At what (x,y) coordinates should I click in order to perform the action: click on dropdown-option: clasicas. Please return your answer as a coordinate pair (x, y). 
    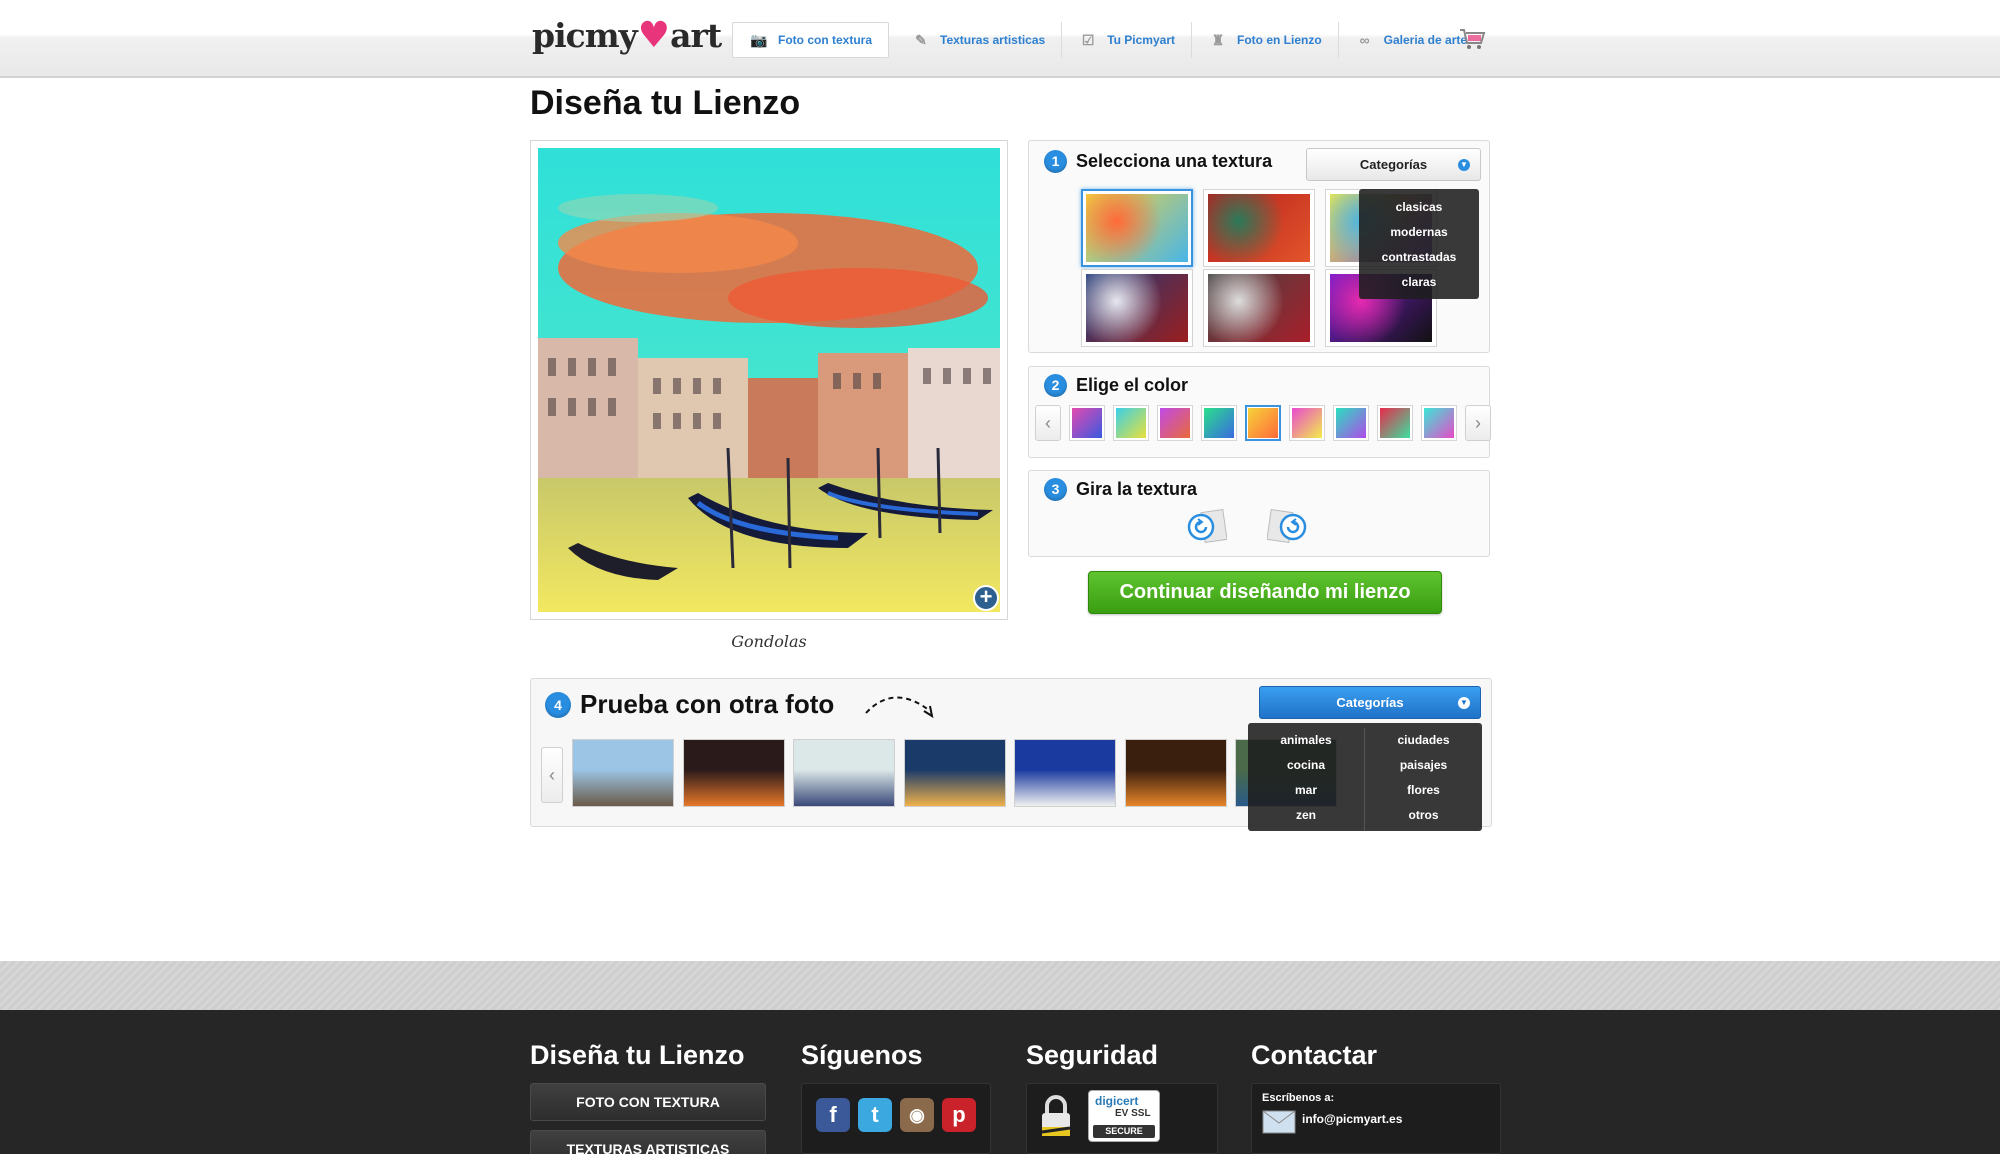
    Looking at the image, I should click on (1419, 207).